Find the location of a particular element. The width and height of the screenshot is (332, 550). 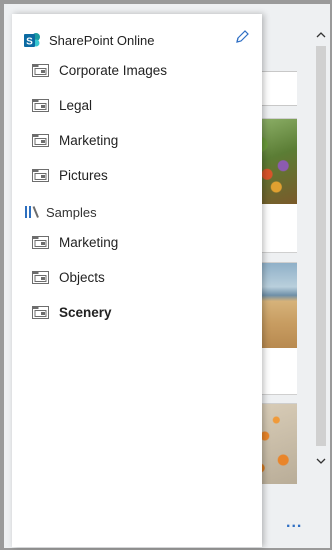

group-item-label: Marketing is located at coordinates (89, 242).